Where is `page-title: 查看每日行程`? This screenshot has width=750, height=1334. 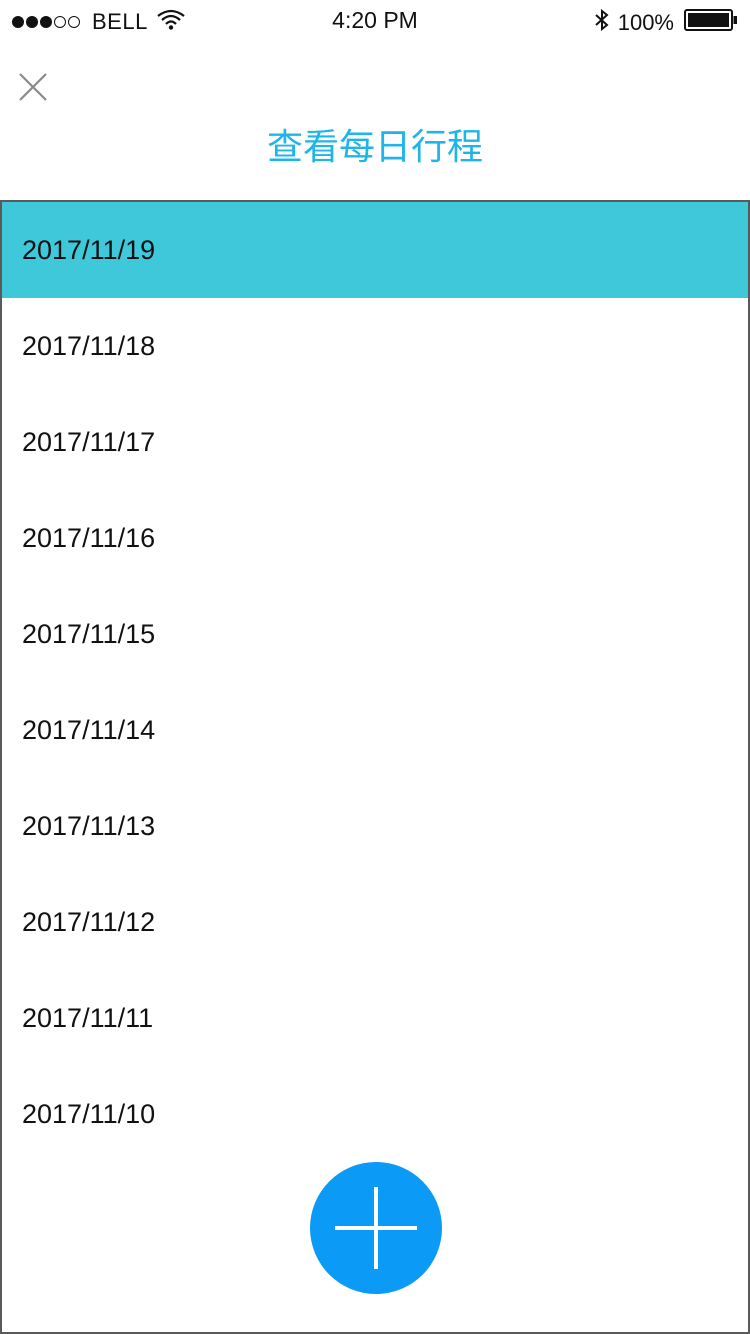 page-title: 查看每日行程 is located at coordinates (374, 147).